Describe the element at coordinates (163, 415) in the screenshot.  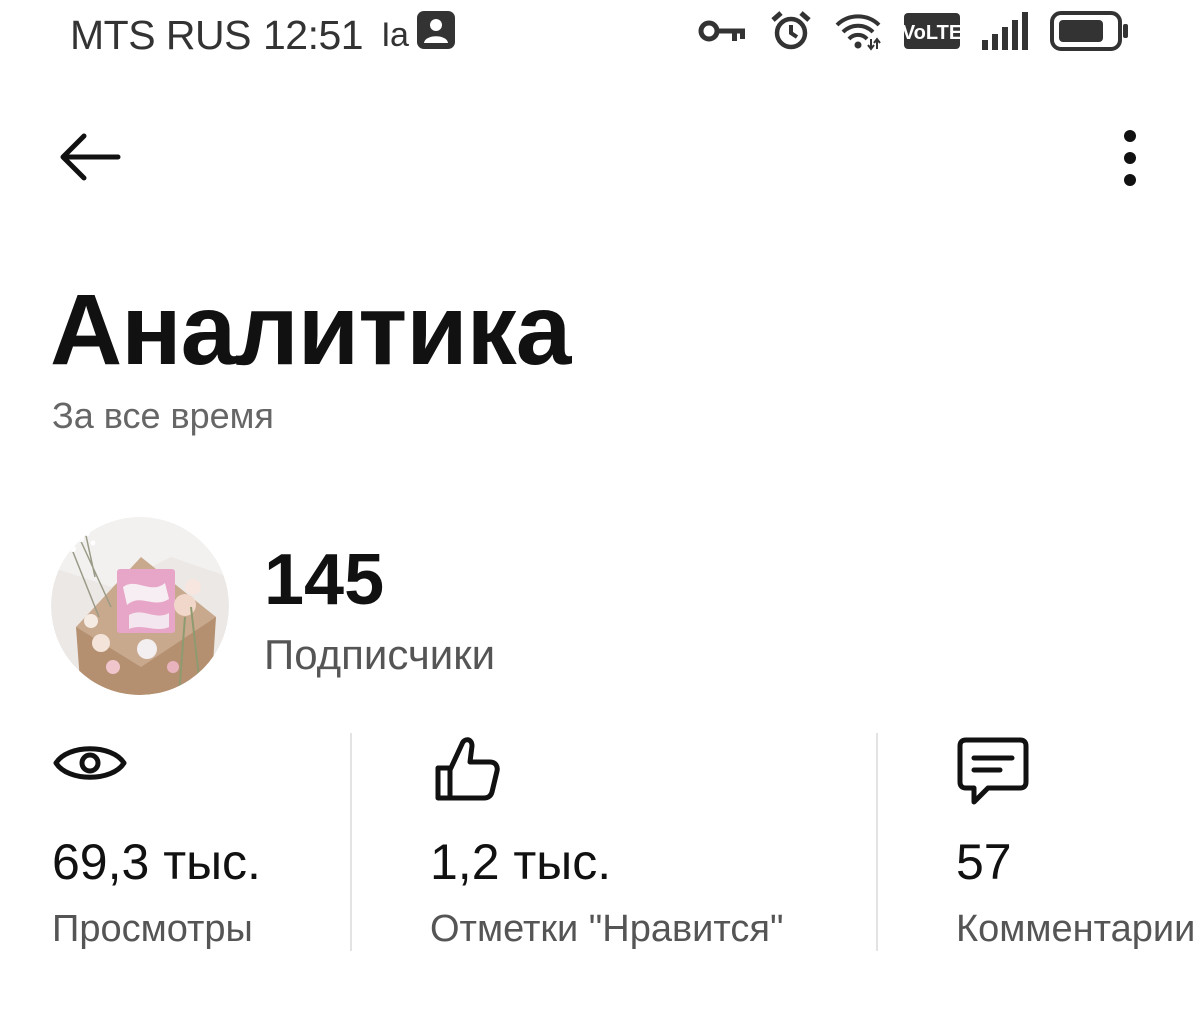
I see `time-range-label: За все время` at that location.